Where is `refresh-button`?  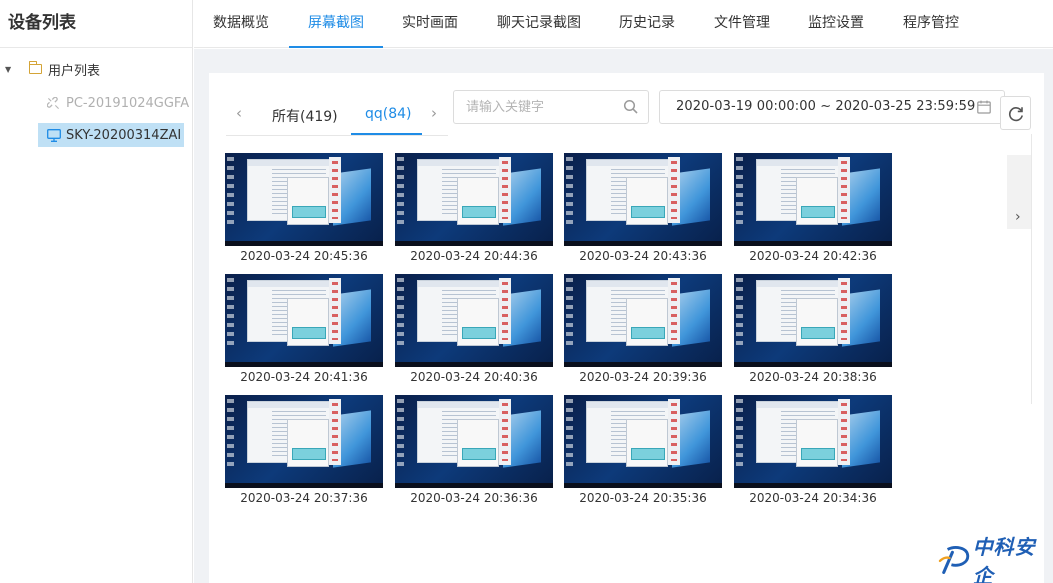 refresh-button is located at coordinates (1015, 113).